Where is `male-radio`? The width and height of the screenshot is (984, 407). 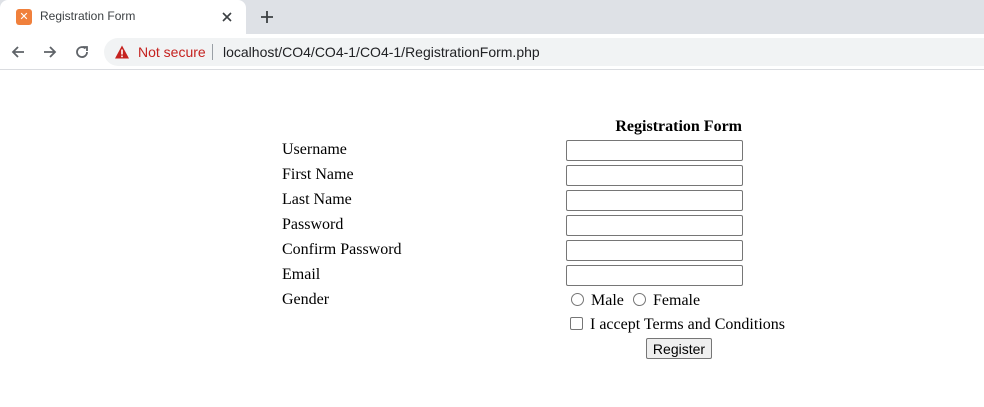 male-radio is located at coordinates (577, 299).